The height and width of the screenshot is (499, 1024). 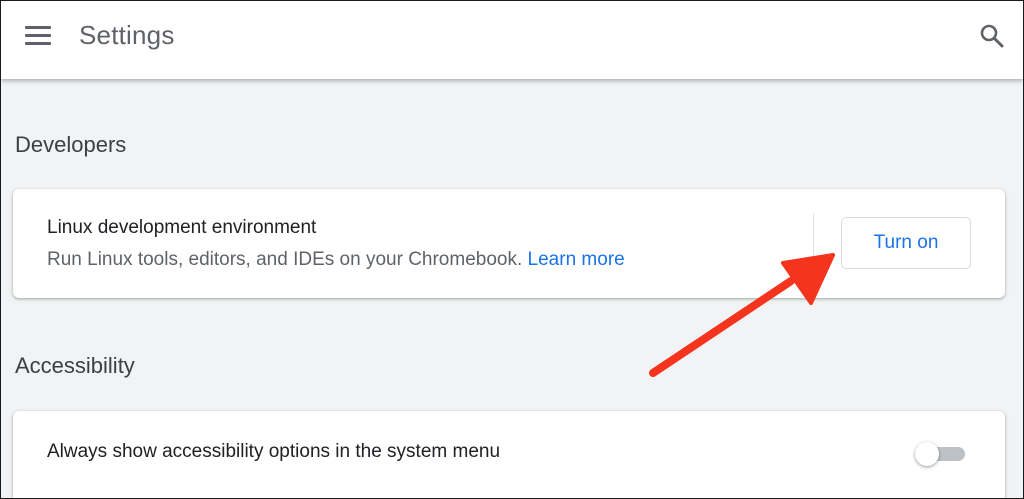 What do you see at coordinates (71, 144) in the screenshot?
I see `section-heading-developers: Developers` at bounding box center [71, 144].